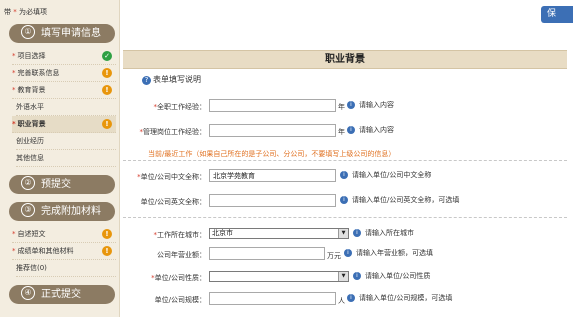  Describe the element at coordinates (272, 154) in the screenshot. I see `current-job-note: 当前/最近工作（如果自己所在的是子公司、分公司，不要填写上级公司的信息）` at that location.